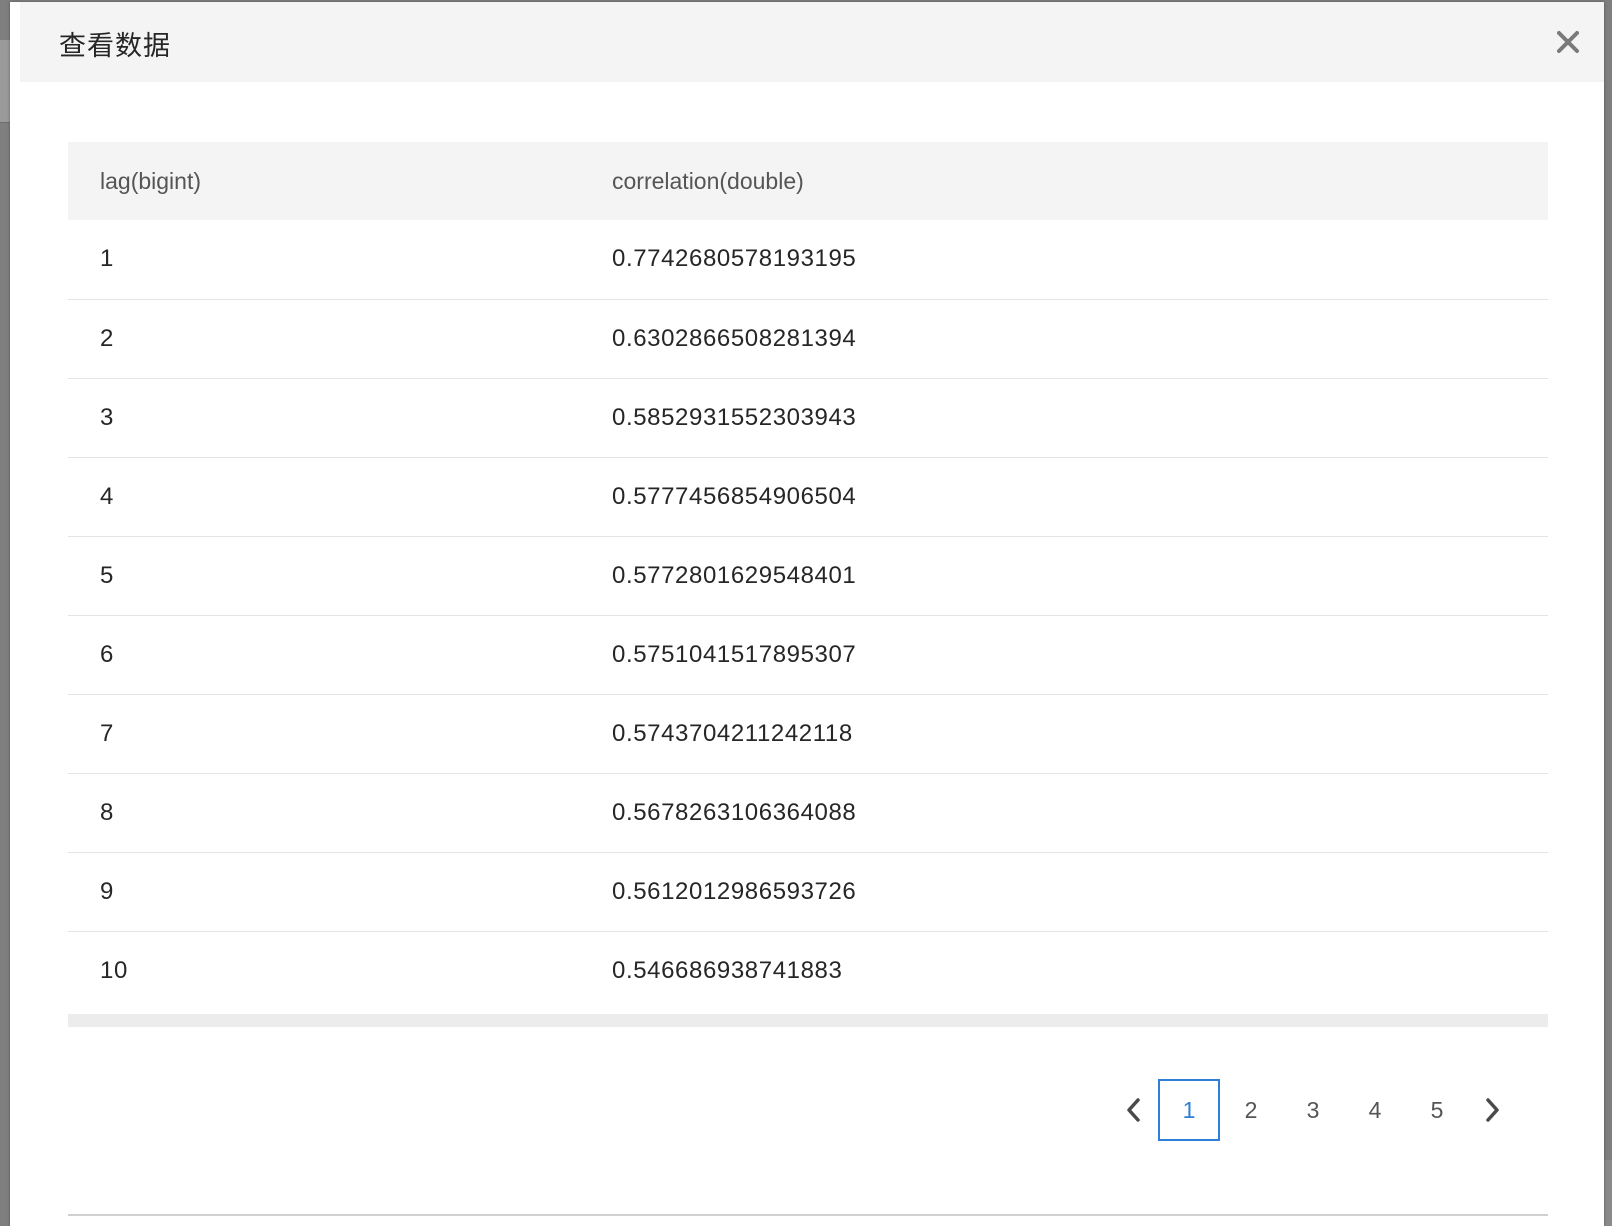 This screenshot has width=1612, height=1226. Describe the element at coordinates (115, 46) in the screenshot. I see `modal-title: 查看数据` at that location.